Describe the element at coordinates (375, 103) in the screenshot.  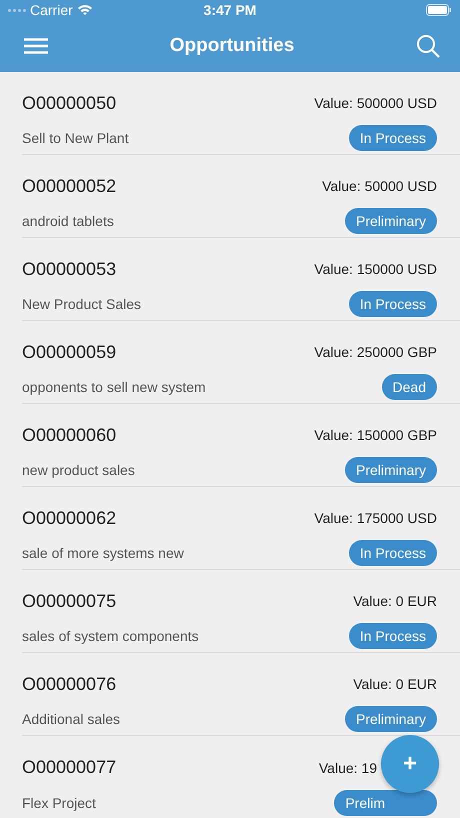
I see `opportunity-value: Value: 500000 USD` at that location.